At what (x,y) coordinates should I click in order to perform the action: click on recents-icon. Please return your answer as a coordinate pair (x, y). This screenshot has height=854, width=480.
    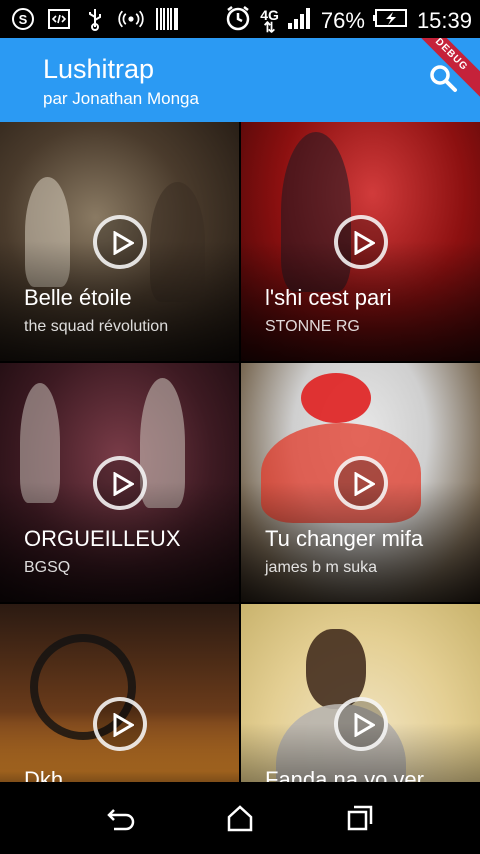
    Looking at the image, I should click on (360, 818).